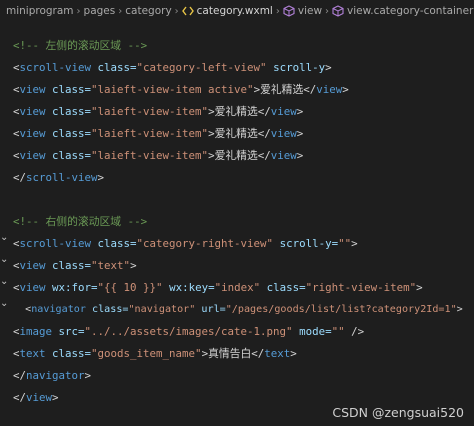 The height and width of the screenshot is (426, 474). Describe the element at coordinates (40, 11) in the screenshot. I see `breadcrumb-item-root: miniprogram` at that location.